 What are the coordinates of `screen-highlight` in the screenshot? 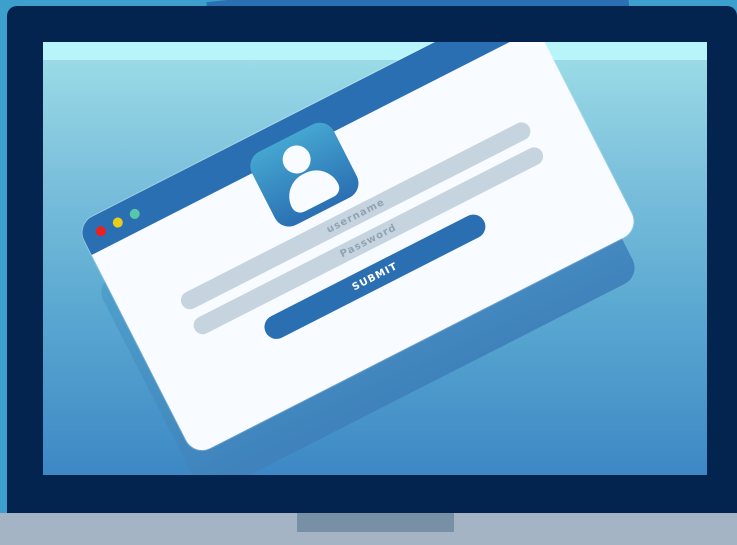 It's located at (375, 51).